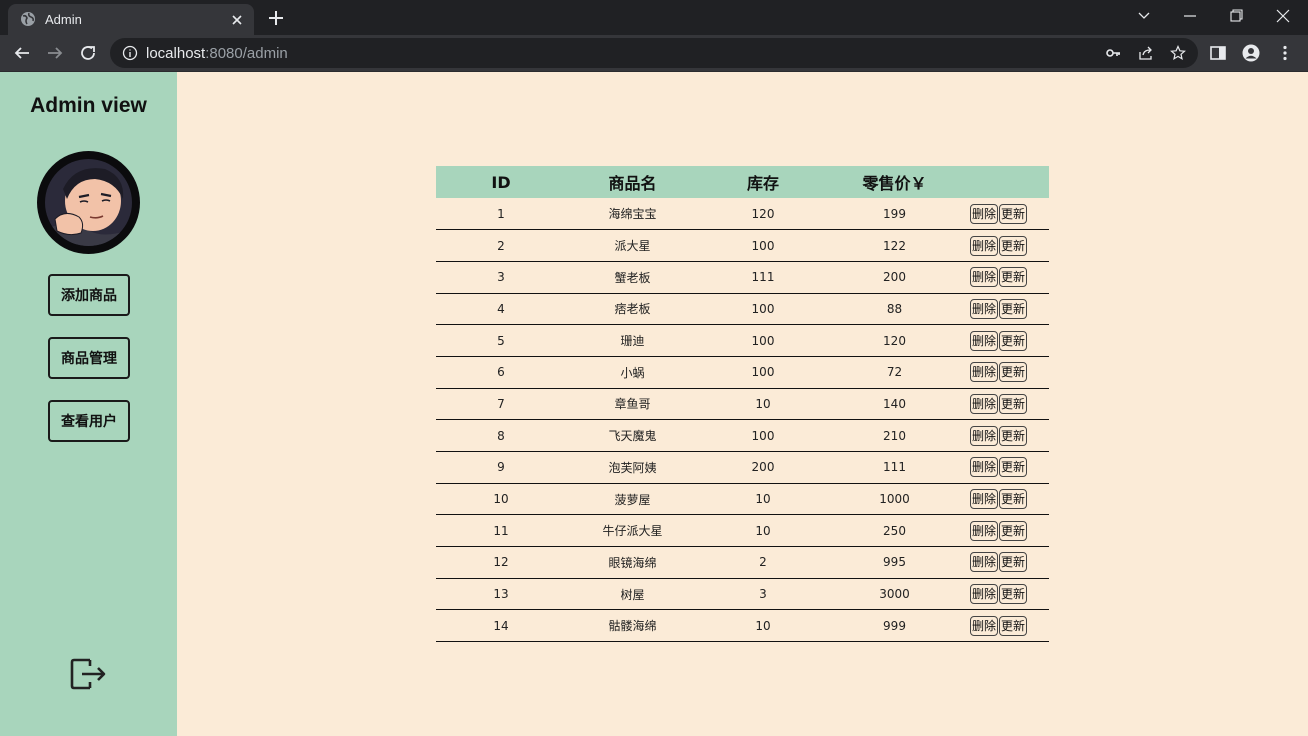  I want to click on minimize-icon, so click(1190, 16).